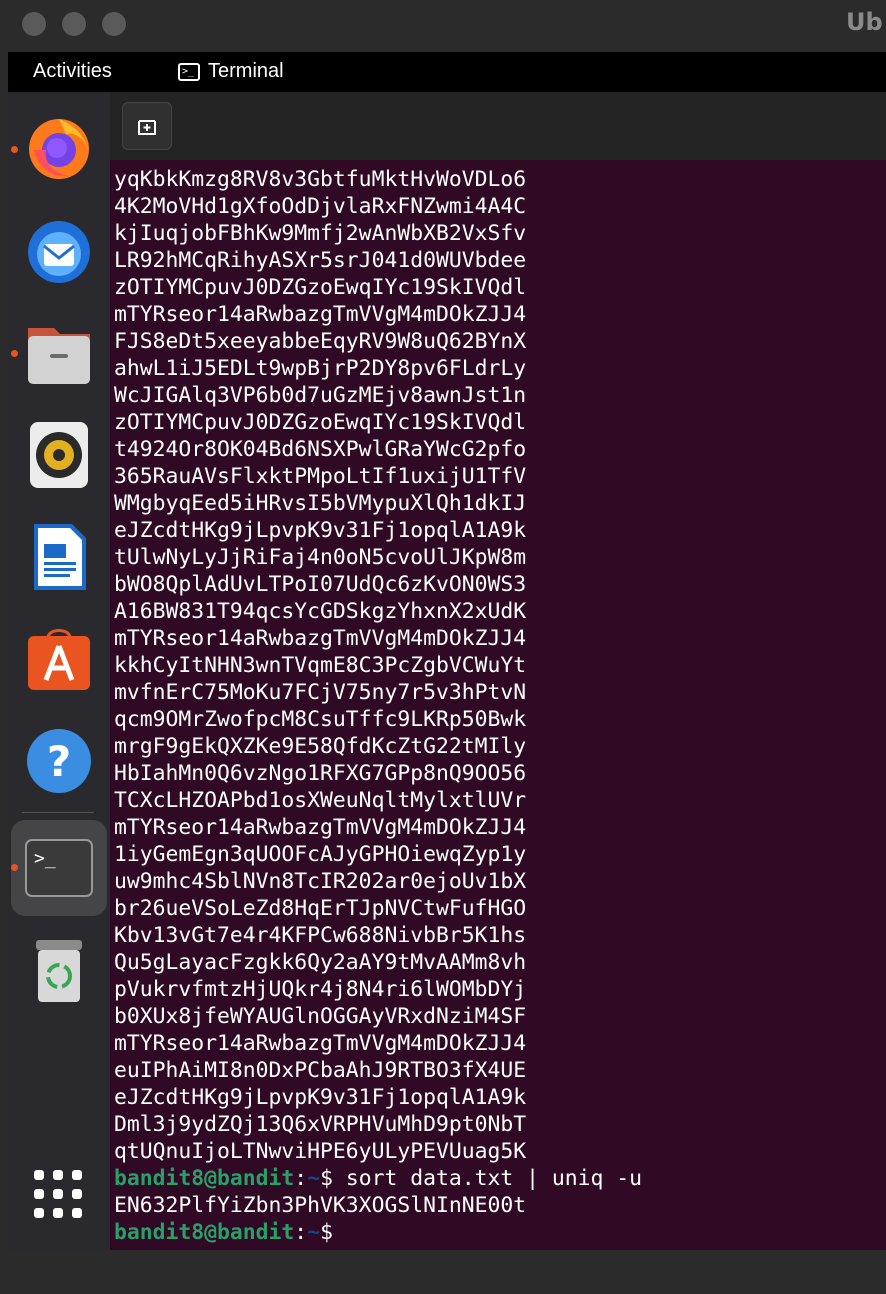 The width and height of the screenshot is (886, 1294). What do you see at coordinates (320, 773) in the screenshot?
I see `terminal-line: HbIahMn0Q6vzNgo1RFXG7GPp8nQ9OO56` at bounding box center [320, 773].